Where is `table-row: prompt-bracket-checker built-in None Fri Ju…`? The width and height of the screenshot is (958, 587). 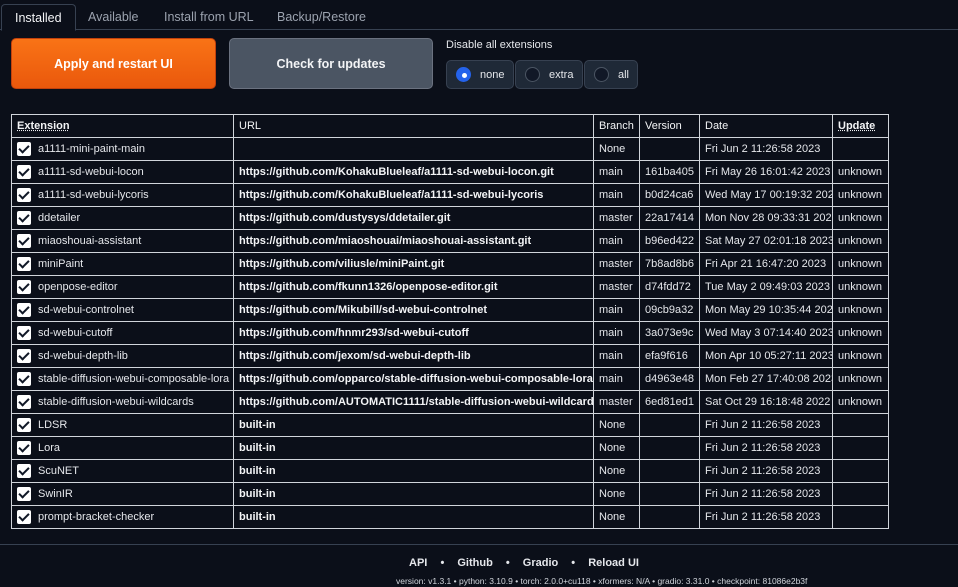
table-row: prompt-bracket-checker built-in None Fri Ju… is located at coordinates (450, 517).